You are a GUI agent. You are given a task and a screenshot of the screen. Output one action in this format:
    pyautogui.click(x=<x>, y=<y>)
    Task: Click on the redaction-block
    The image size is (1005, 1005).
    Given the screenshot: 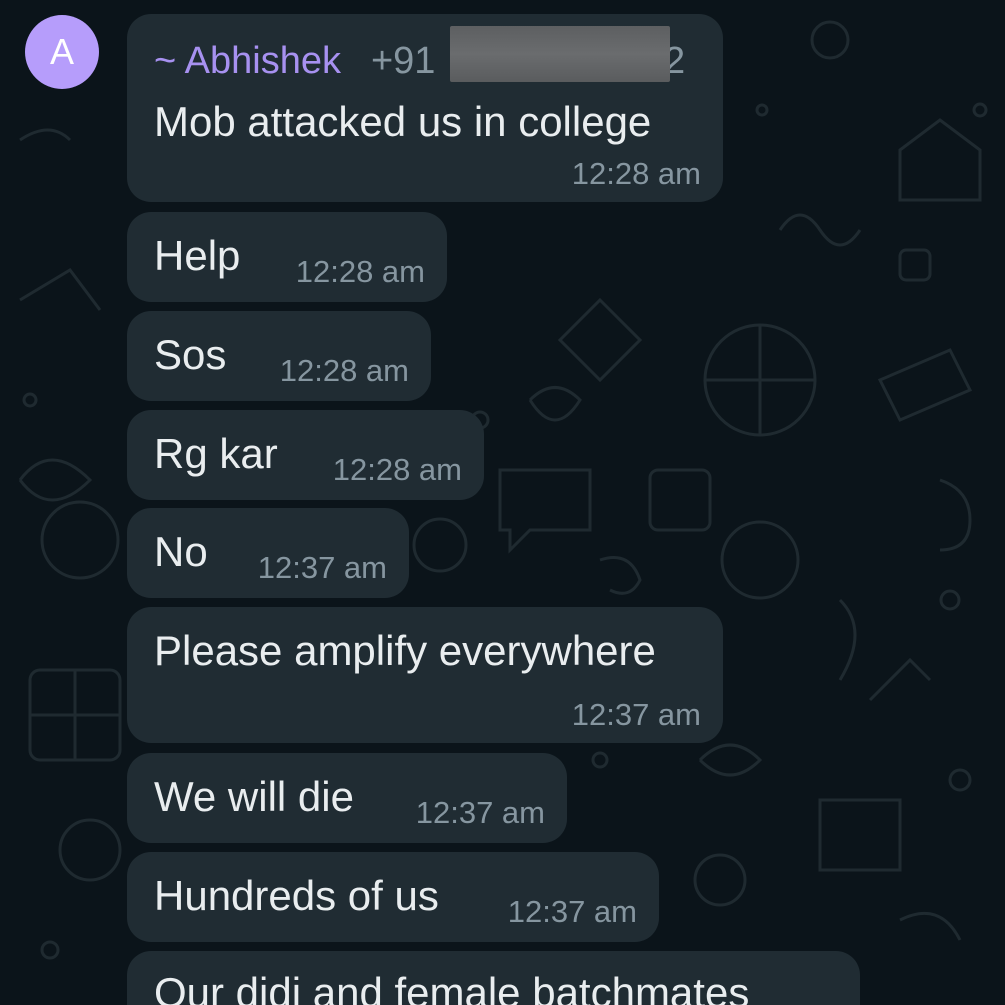 What is the action you would take?
    pyautogui.click(x=560, y=54)
    